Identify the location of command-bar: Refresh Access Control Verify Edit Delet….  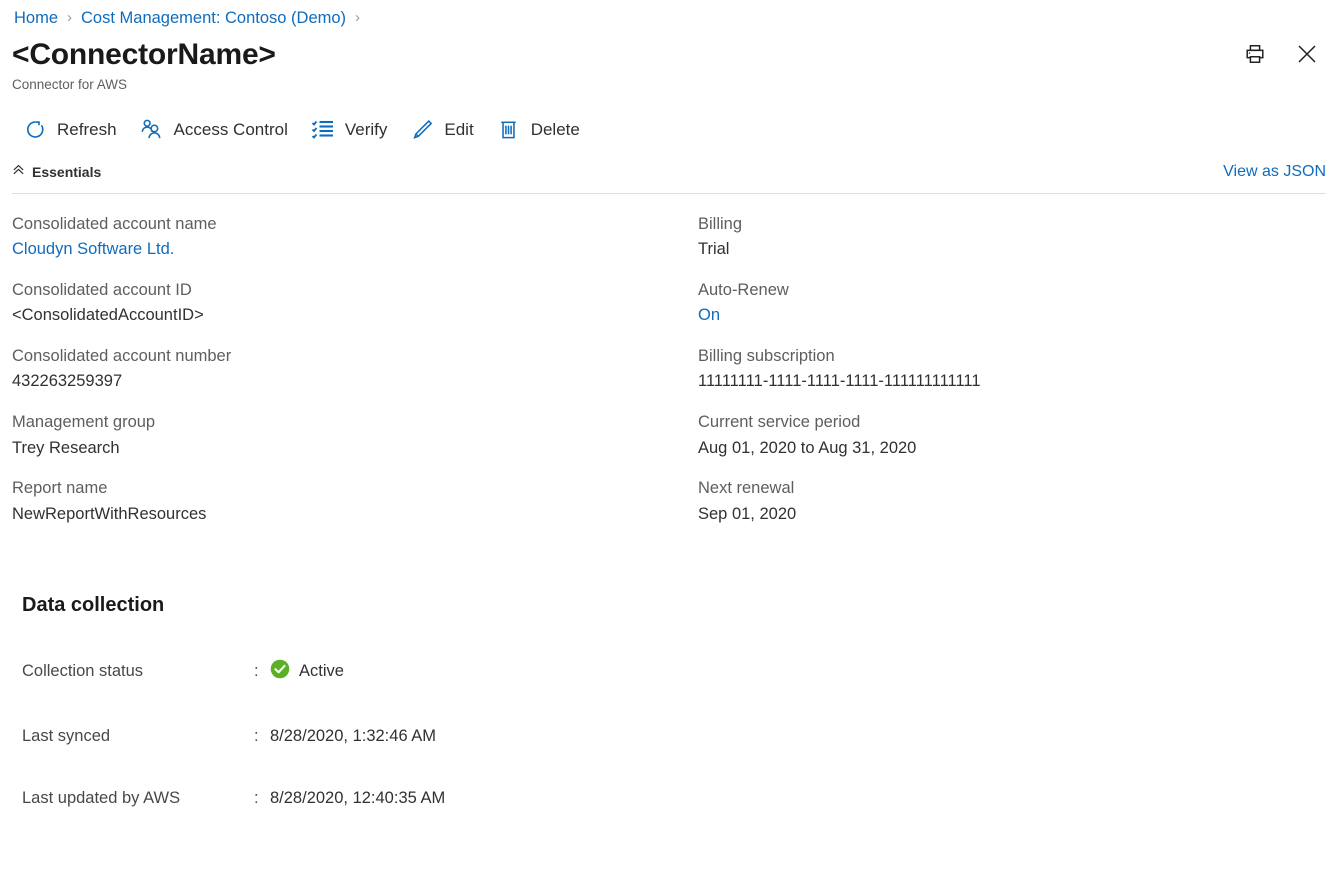
(670, 130).